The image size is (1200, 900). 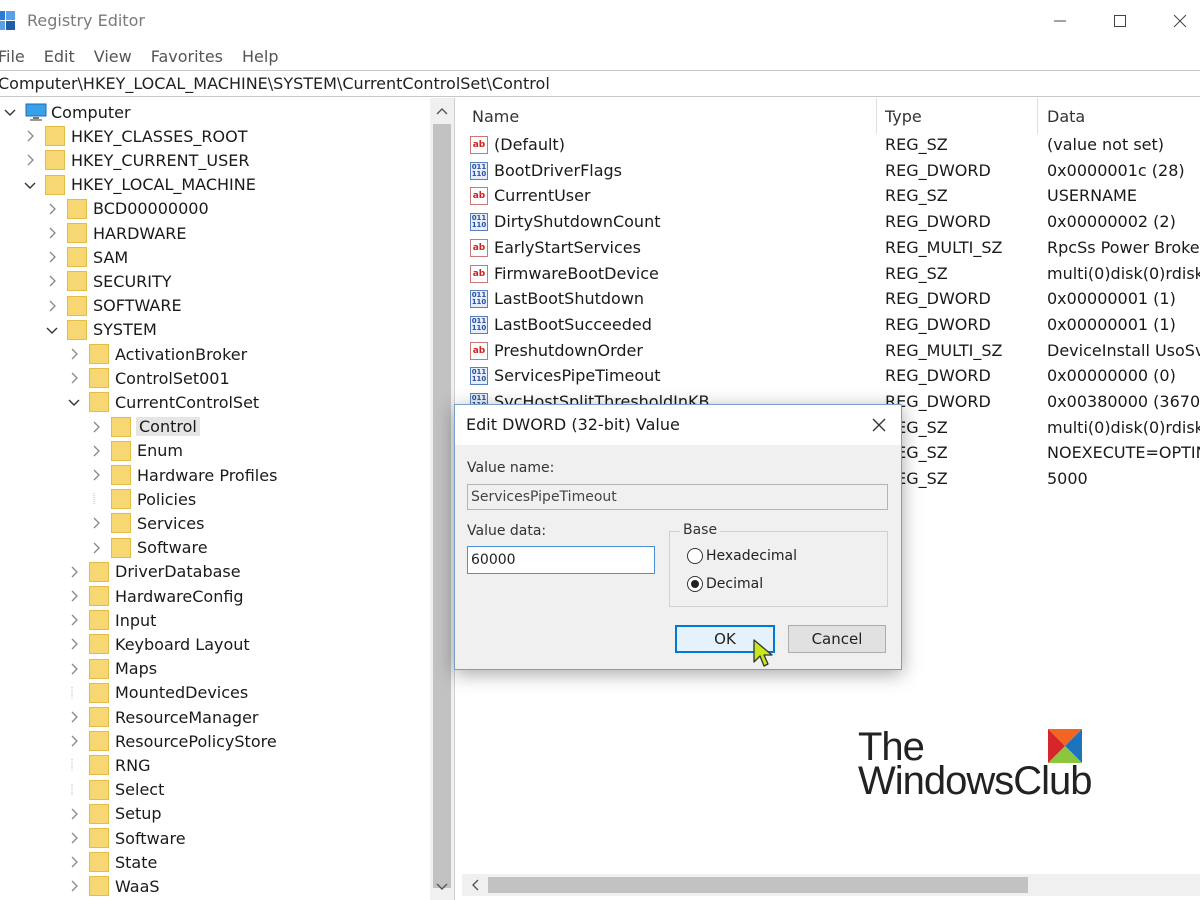 I want to click on tree-node: Services, so click(x=147, y=523).